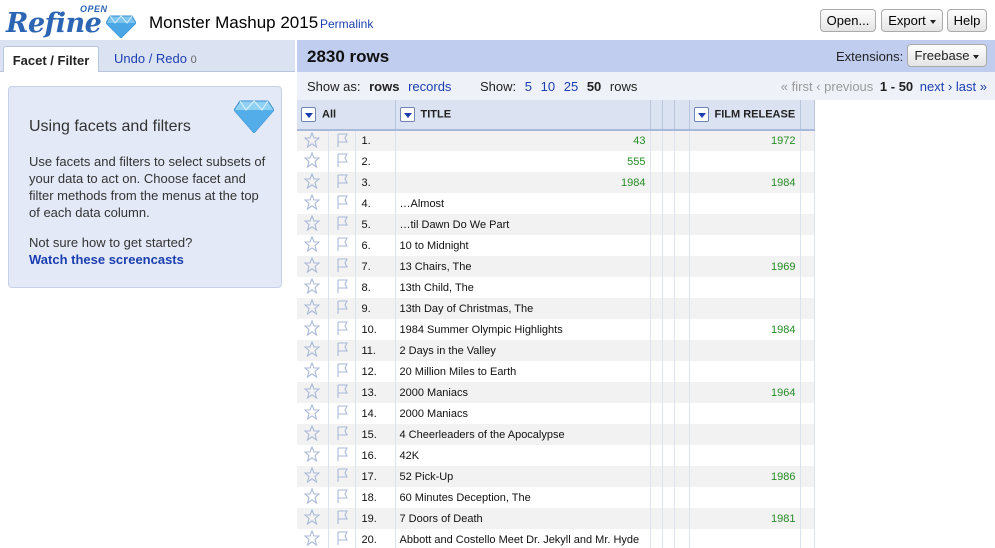  I want to click on title-cell: 2 Days in the Valley, so click(523, 350).